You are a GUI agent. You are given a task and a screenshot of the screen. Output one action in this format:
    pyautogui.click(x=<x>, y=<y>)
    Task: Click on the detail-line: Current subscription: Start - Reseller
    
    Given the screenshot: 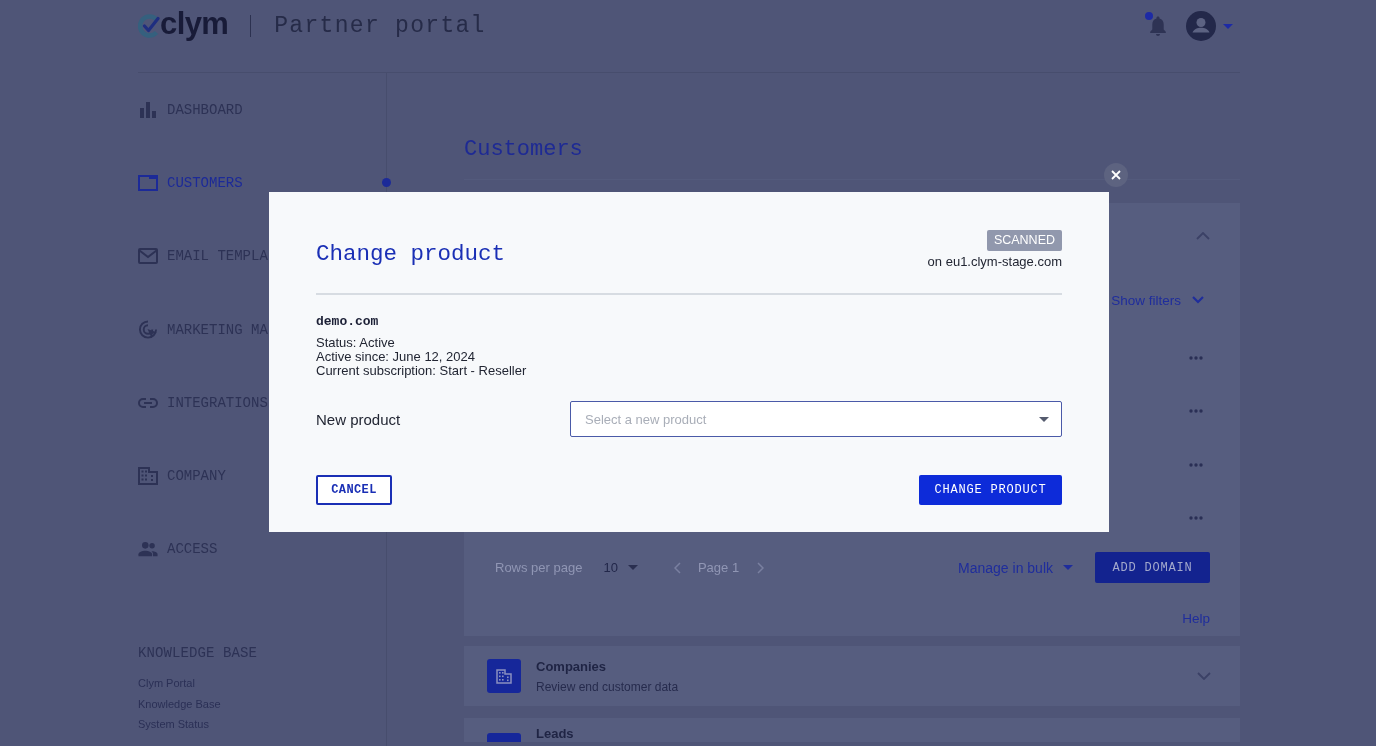 What is the action you would take?
    pyautogui.click(x=422, y=371)
    